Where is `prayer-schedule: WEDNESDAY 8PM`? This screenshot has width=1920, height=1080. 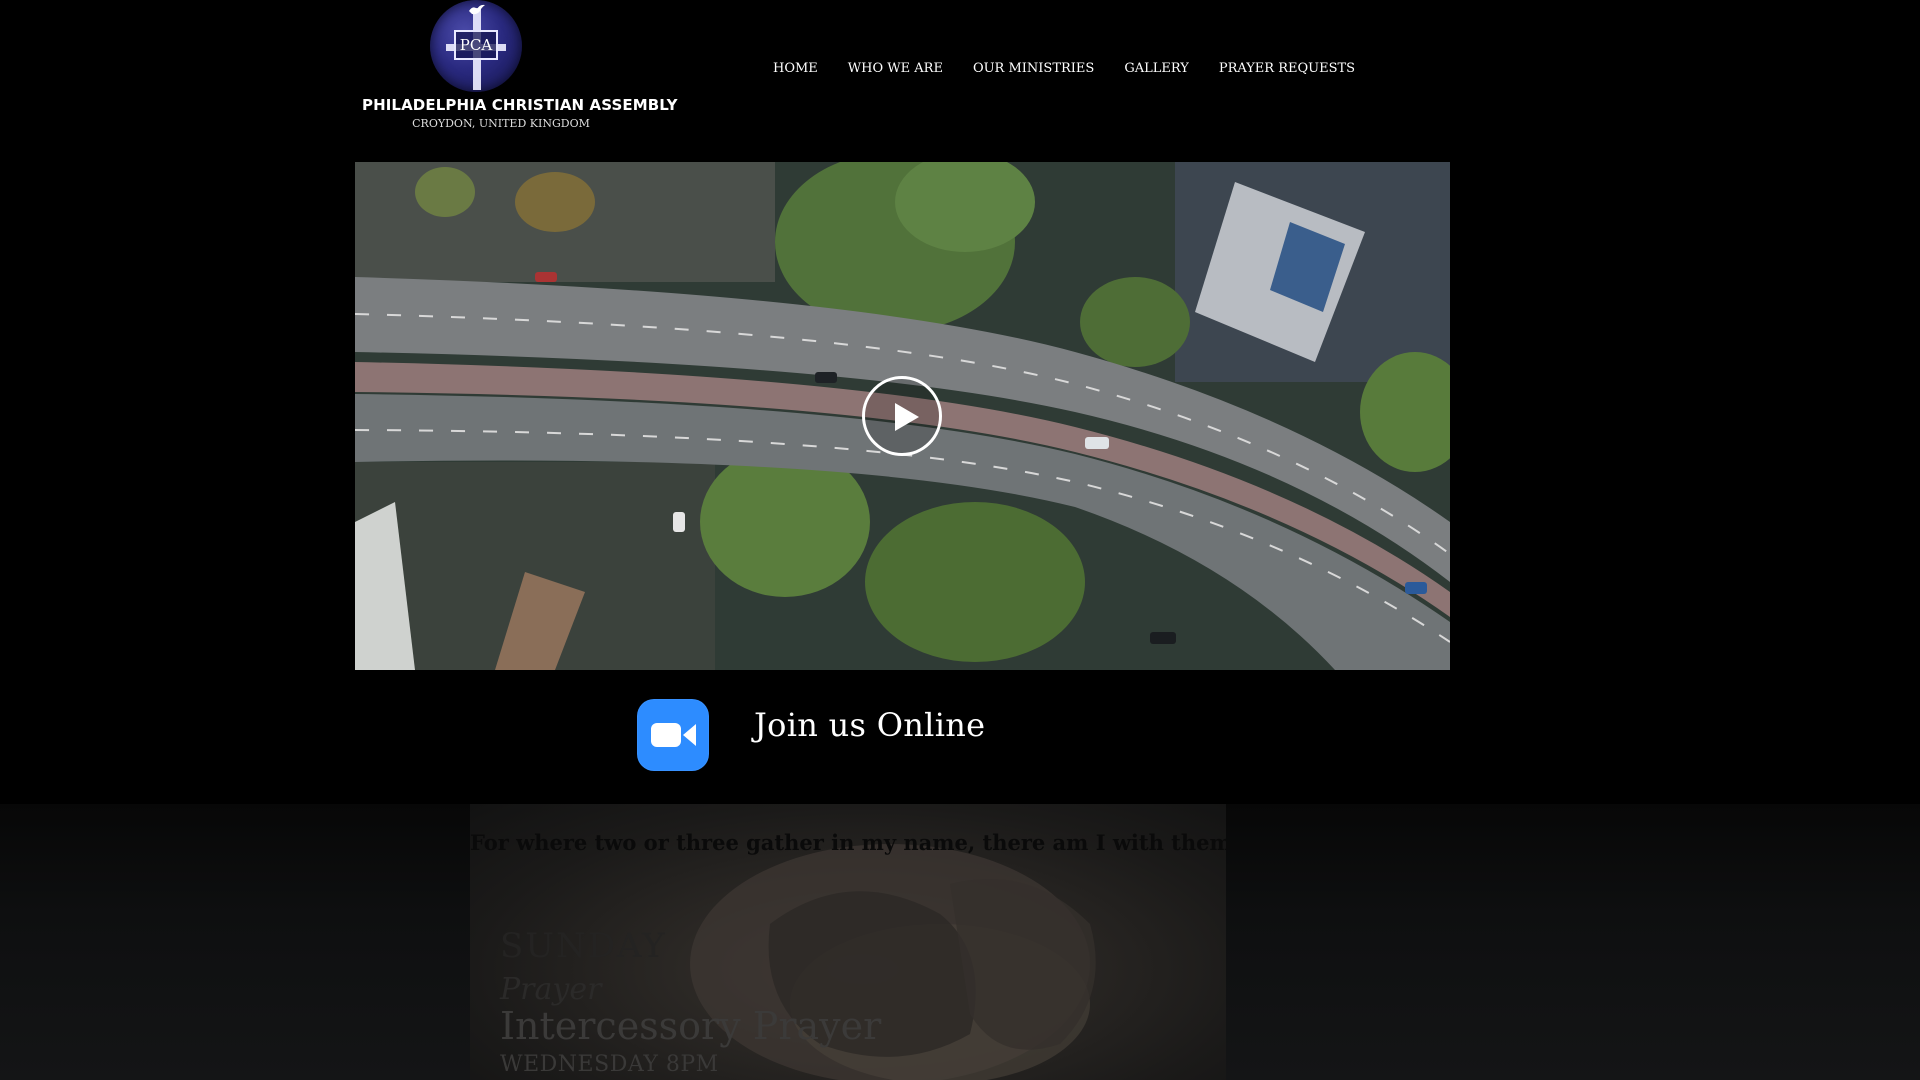 prayer-schedule: WEDNESDAY 8PM is located at coordinates (609, 1064).